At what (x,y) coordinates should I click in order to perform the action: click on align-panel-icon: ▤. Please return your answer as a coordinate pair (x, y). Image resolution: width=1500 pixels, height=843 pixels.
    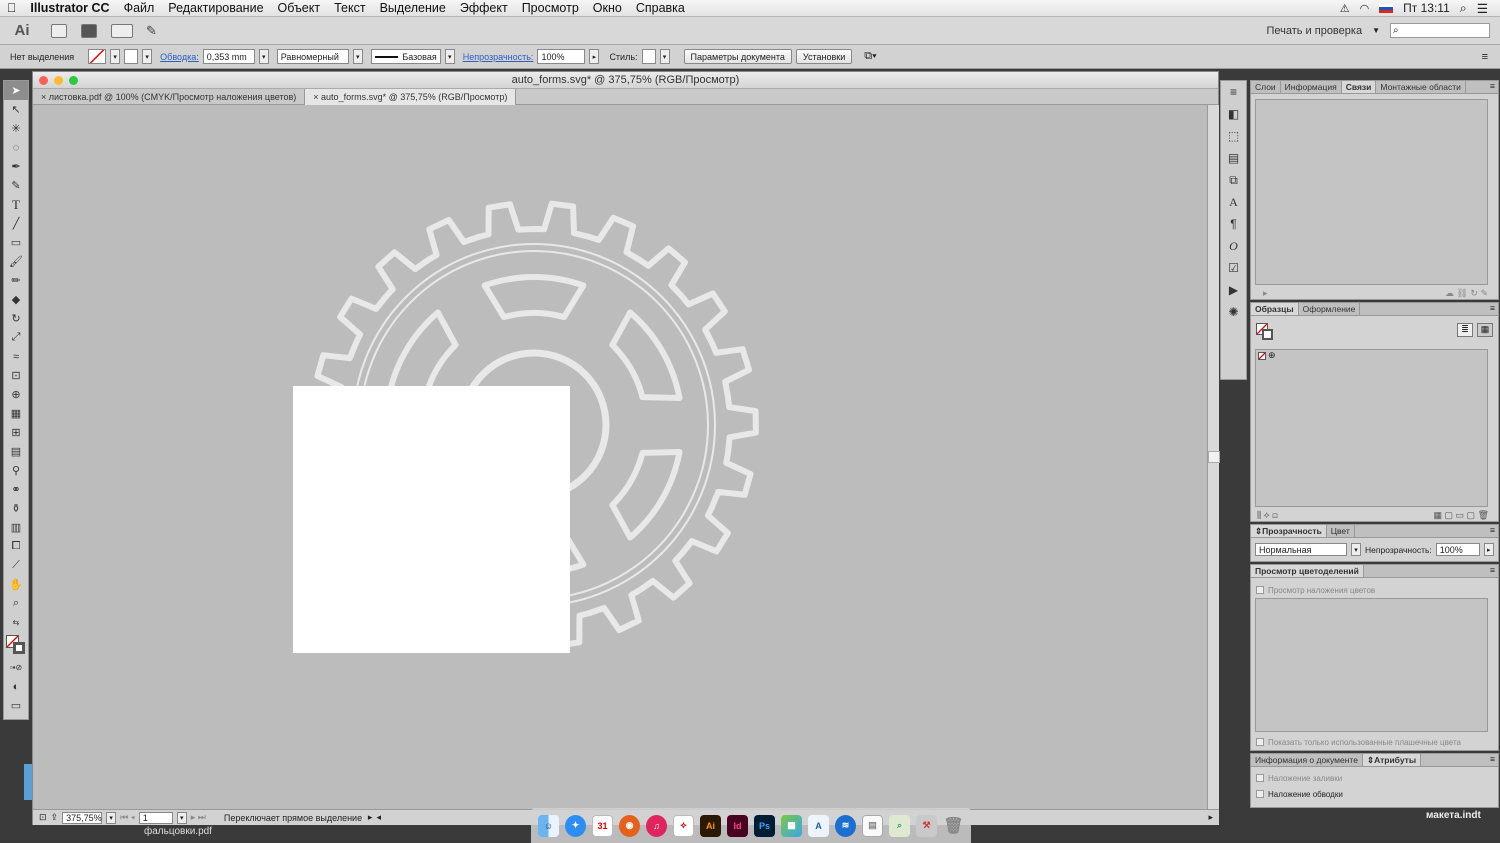
    Looking at the image, I should click on (1233, 158).